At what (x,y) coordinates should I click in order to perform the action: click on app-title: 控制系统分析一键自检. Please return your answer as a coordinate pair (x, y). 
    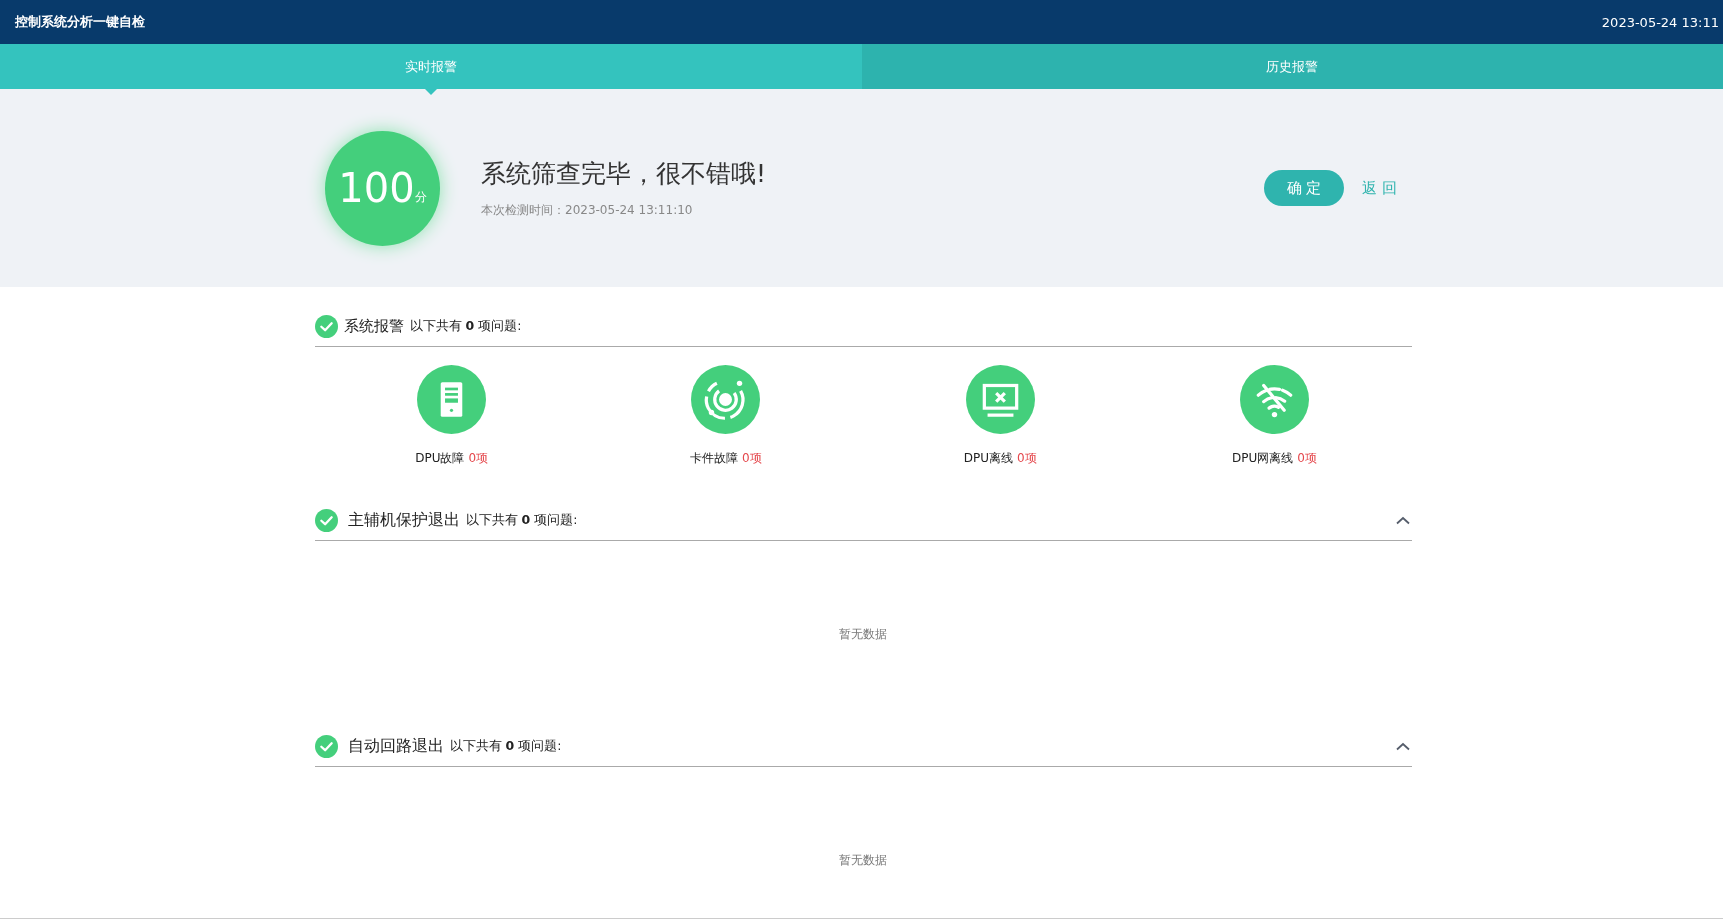
    Looking at the image, I should click on (80, 22).